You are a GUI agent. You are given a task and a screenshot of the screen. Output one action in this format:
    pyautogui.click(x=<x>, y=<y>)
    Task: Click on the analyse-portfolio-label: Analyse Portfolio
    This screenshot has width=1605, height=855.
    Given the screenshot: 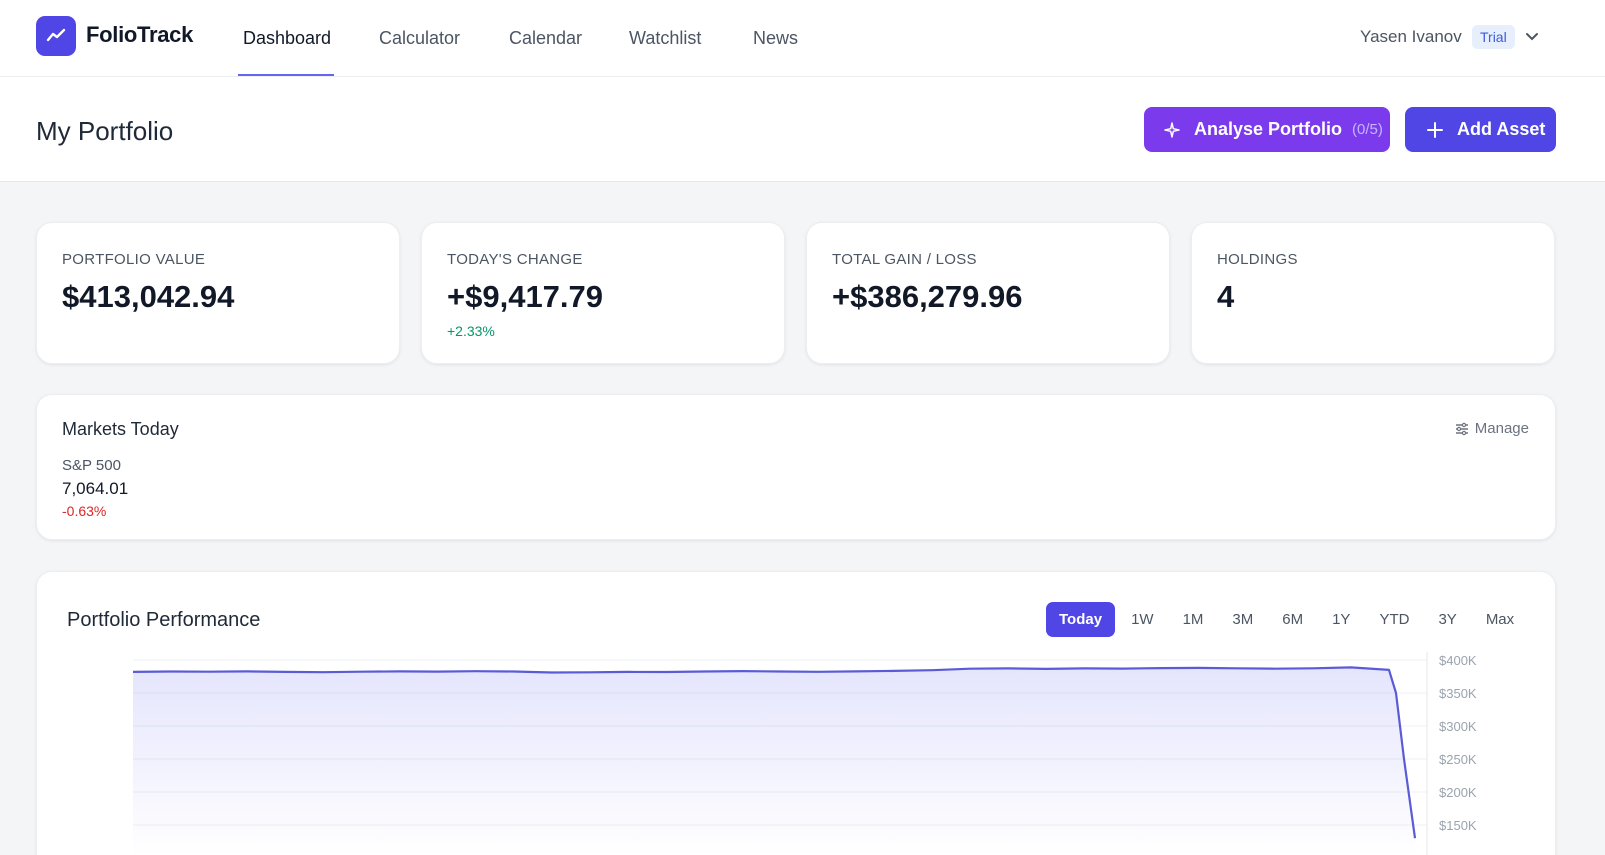 What is the action you would take?
    pyautogui.click(x=1268, y=129)
    